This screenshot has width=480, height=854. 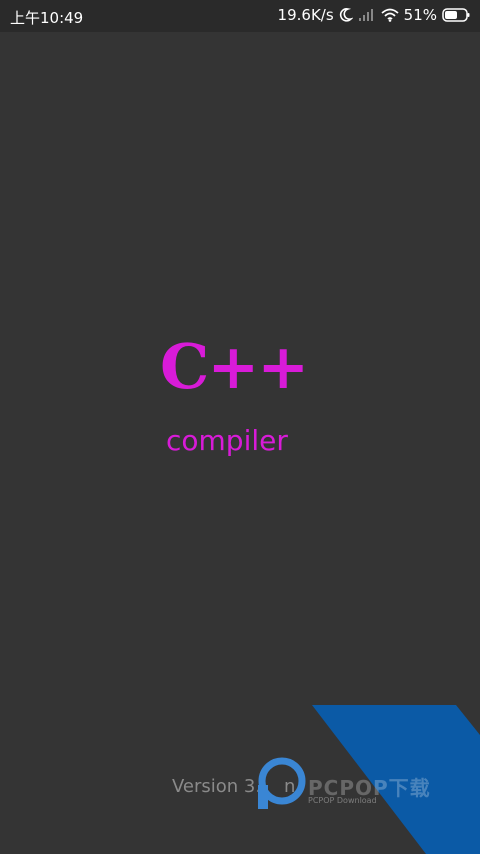 I want to click on battery-percent: 51%, so click(x=420, y=15).